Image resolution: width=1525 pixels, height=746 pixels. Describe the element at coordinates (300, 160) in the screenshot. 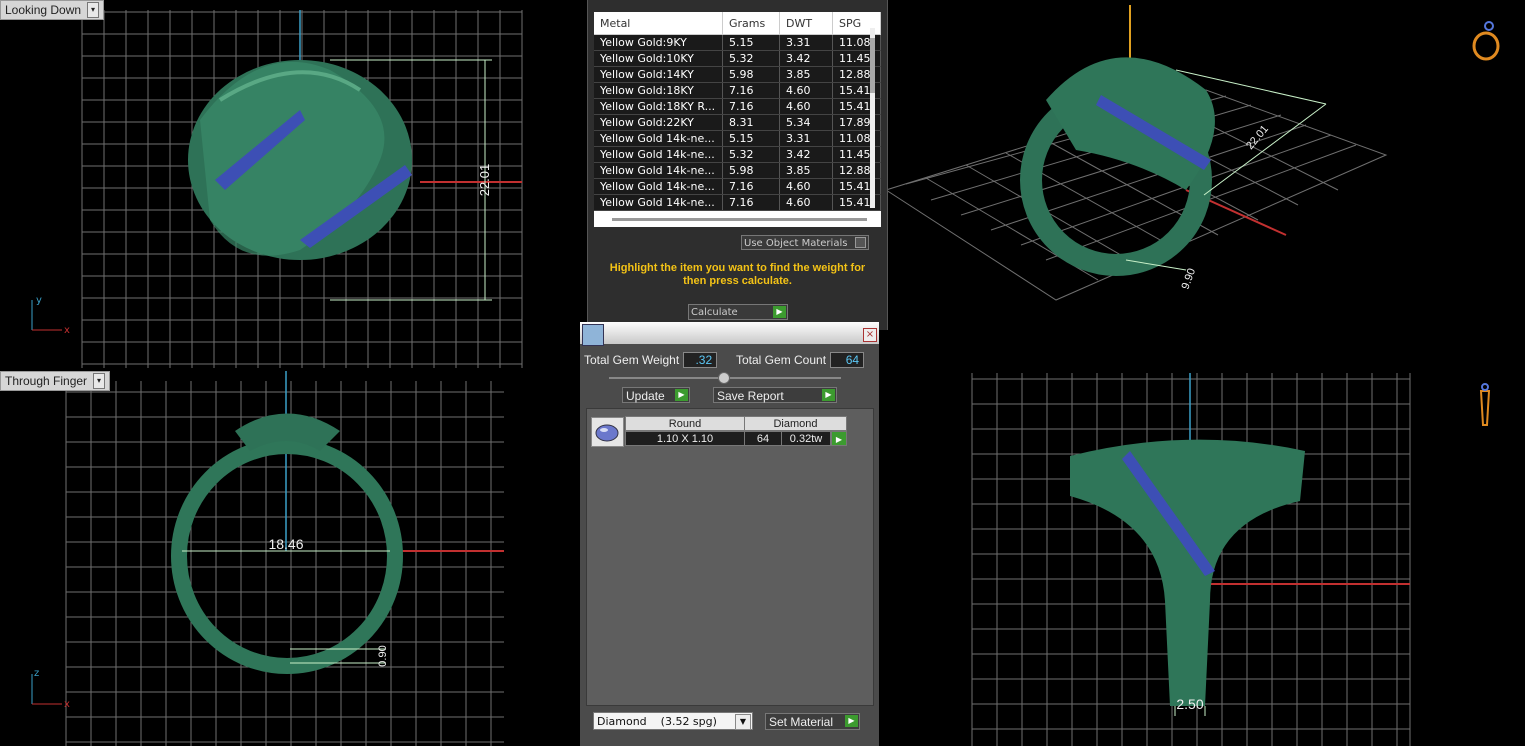

I see `ring-model-top` at that location.